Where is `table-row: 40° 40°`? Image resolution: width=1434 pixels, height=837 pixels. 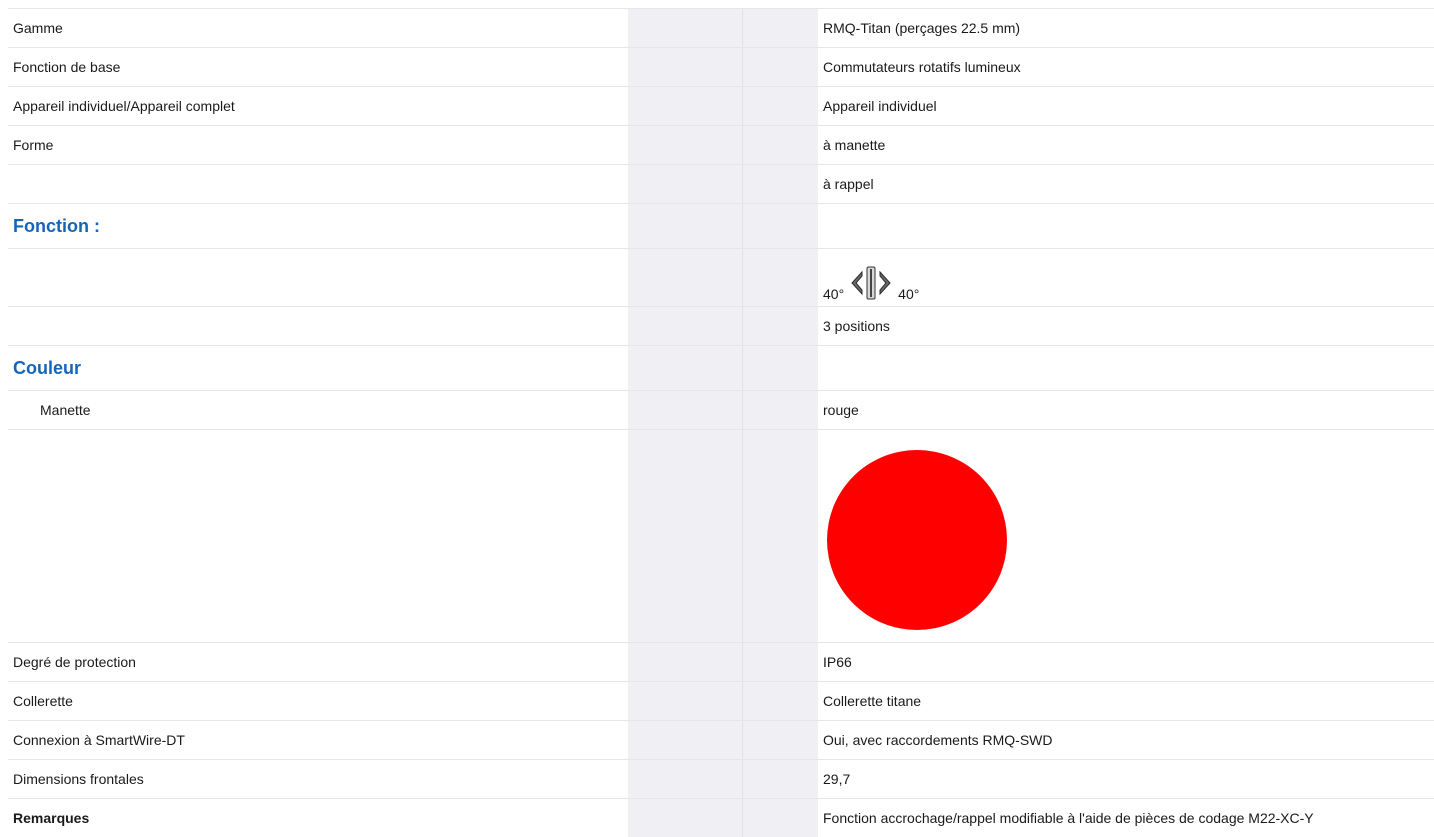 table-row: 40° 40° is located at coordinates (721, 278).